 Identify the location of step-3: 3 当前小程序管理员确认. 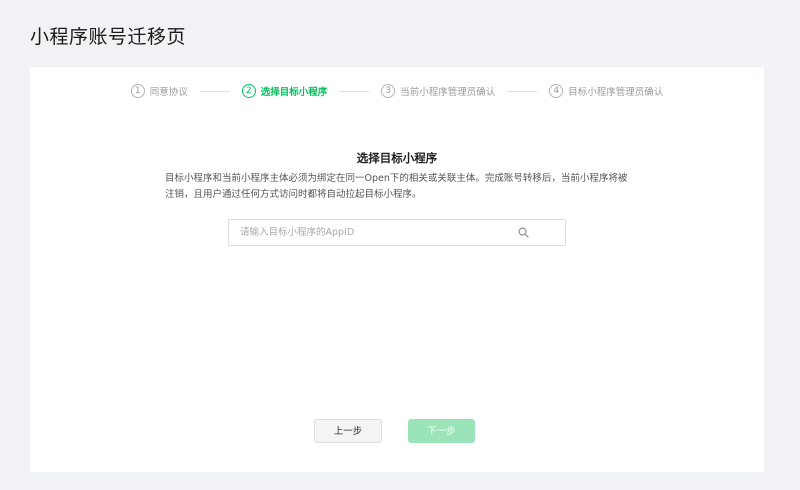
(438, 91).